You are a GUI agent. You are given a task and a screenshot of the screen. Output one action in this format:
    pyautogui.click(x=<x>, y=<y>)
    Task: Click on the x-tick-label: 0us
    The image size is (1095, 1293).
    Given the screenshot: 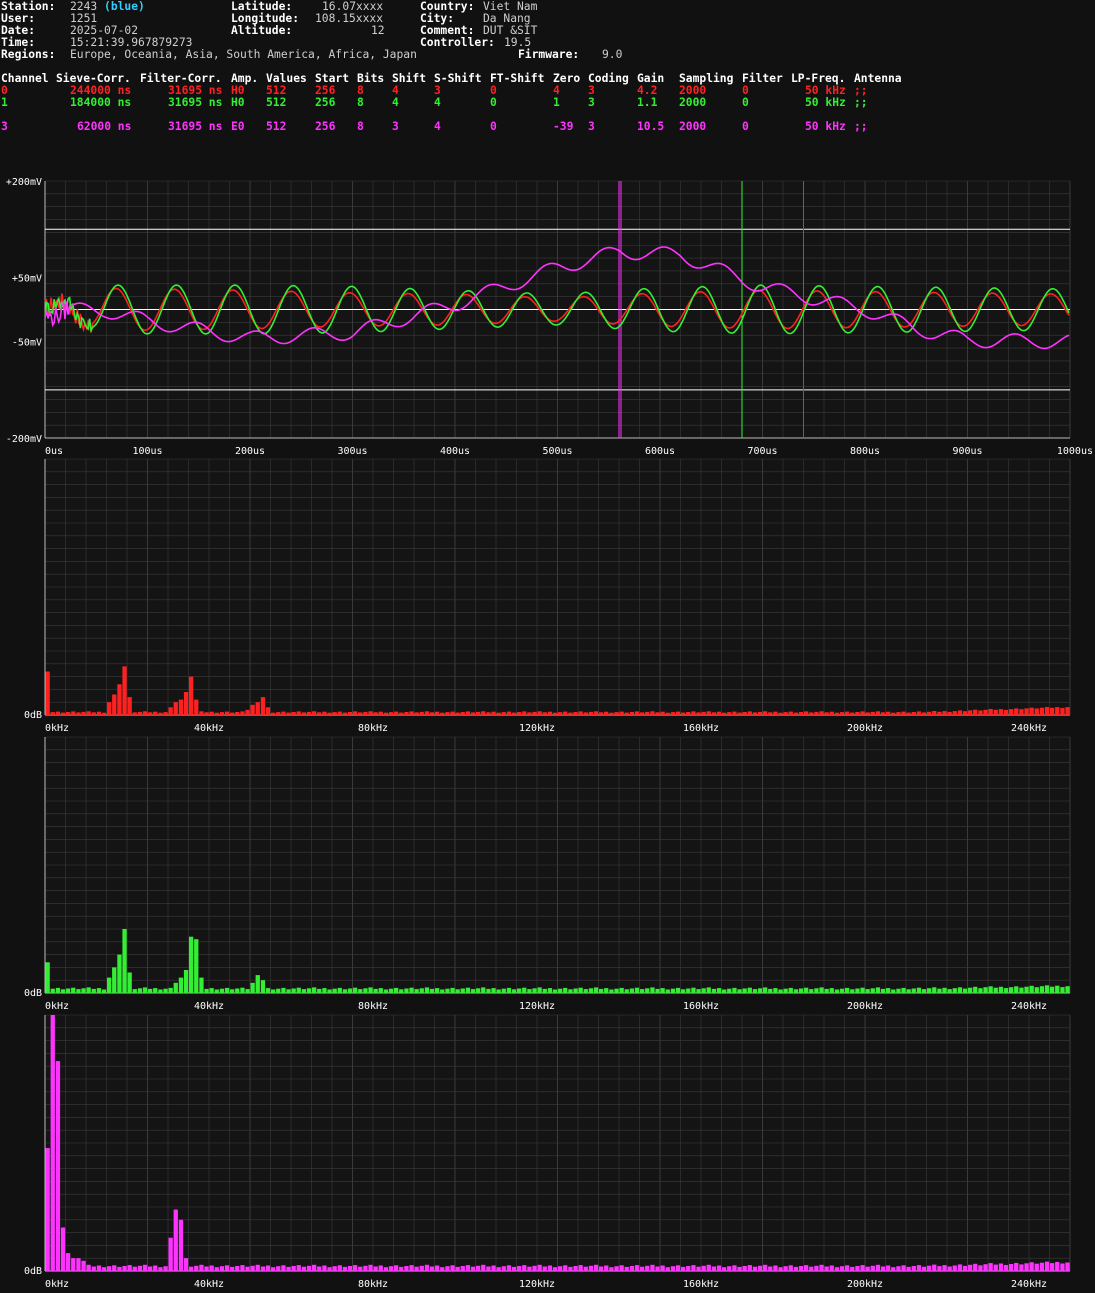 What is the action you would take?
    pyautogui.click(x=54, y=451)
    